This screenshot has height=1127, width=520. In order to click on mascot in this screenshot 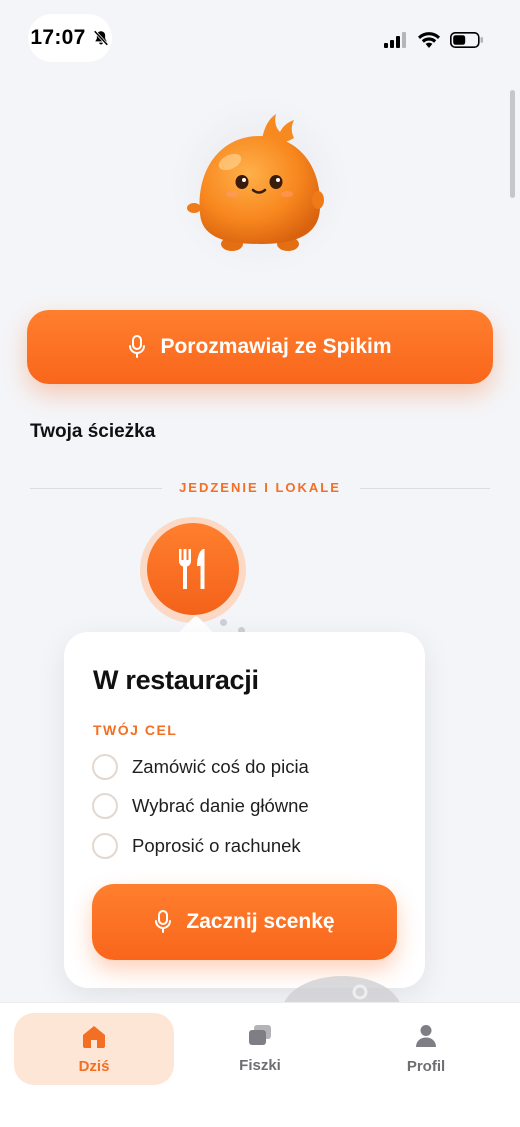, I will do `click(260, 186)`.